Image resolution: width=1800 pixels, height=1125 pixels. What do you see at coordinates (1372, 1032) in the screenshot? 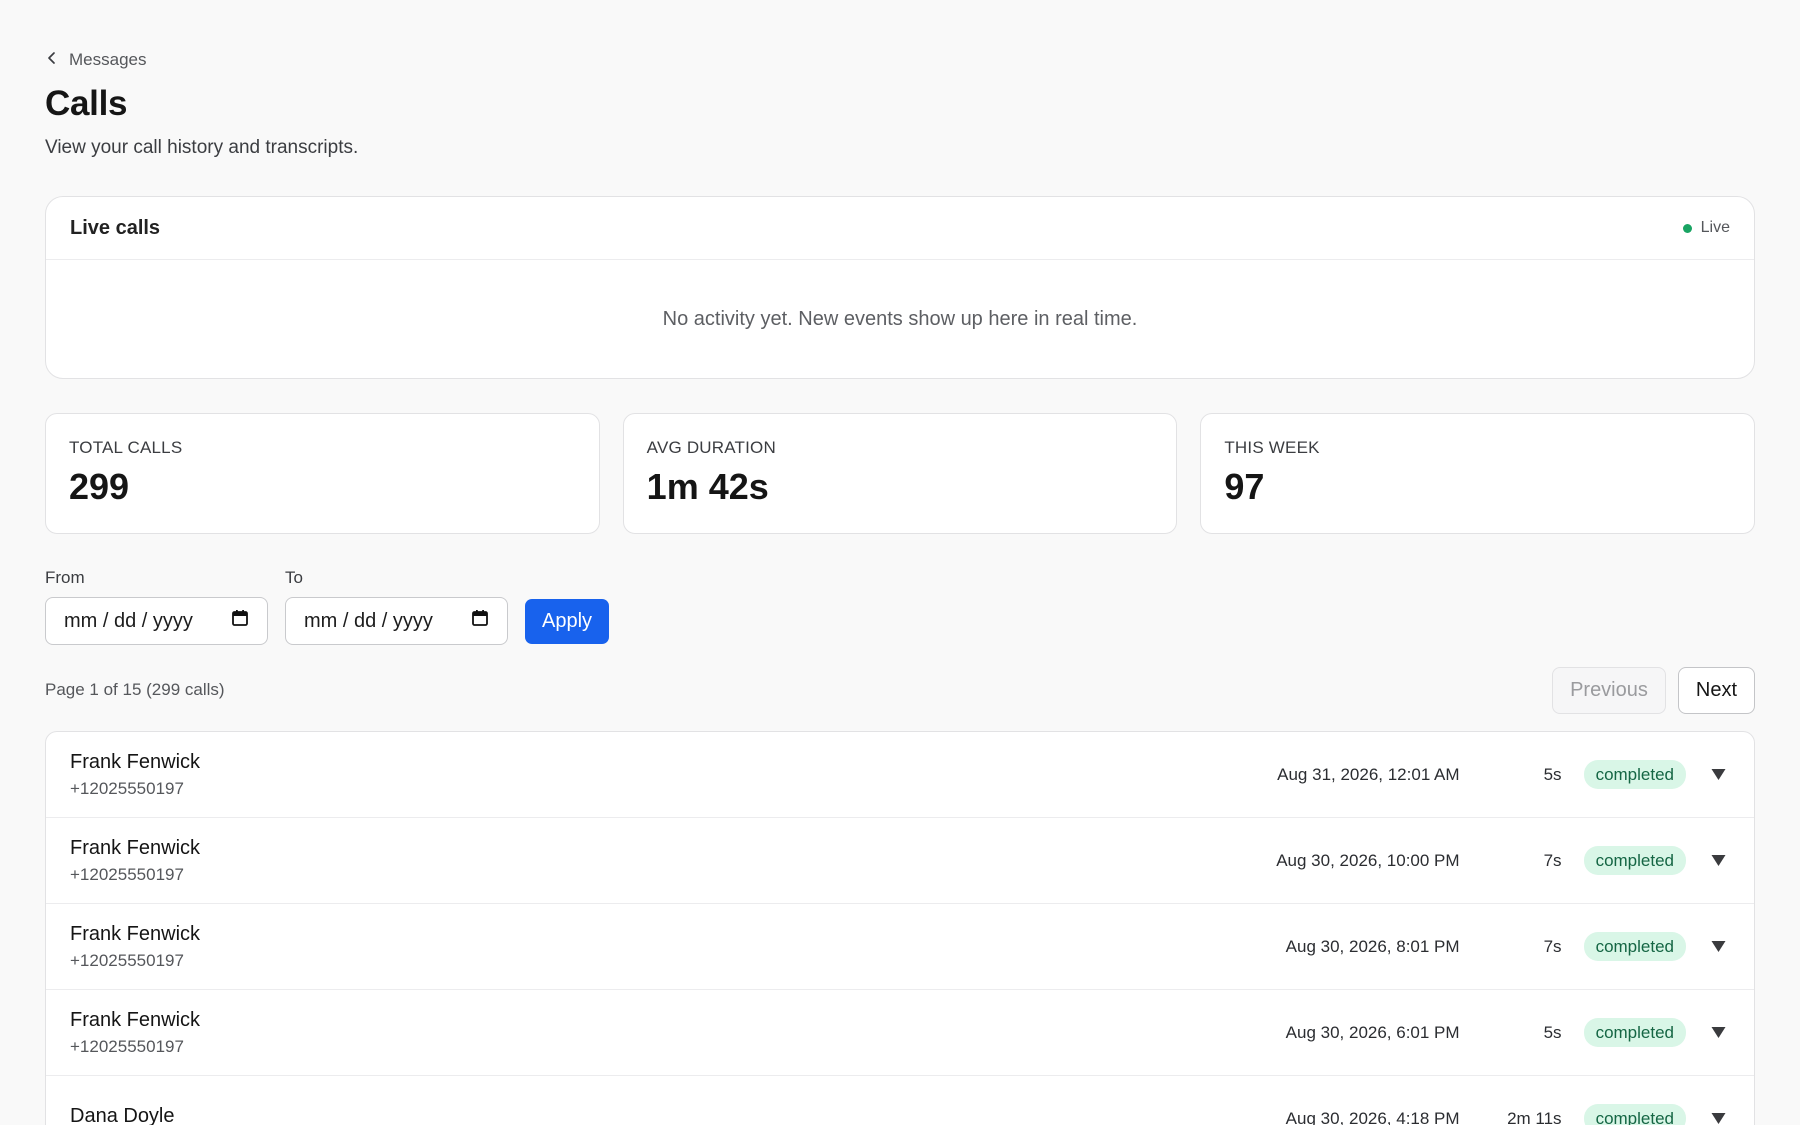
I see `call-timestamp: Aug 30, 2026, 6:01 PM` at bounding box center [1372, 1032].